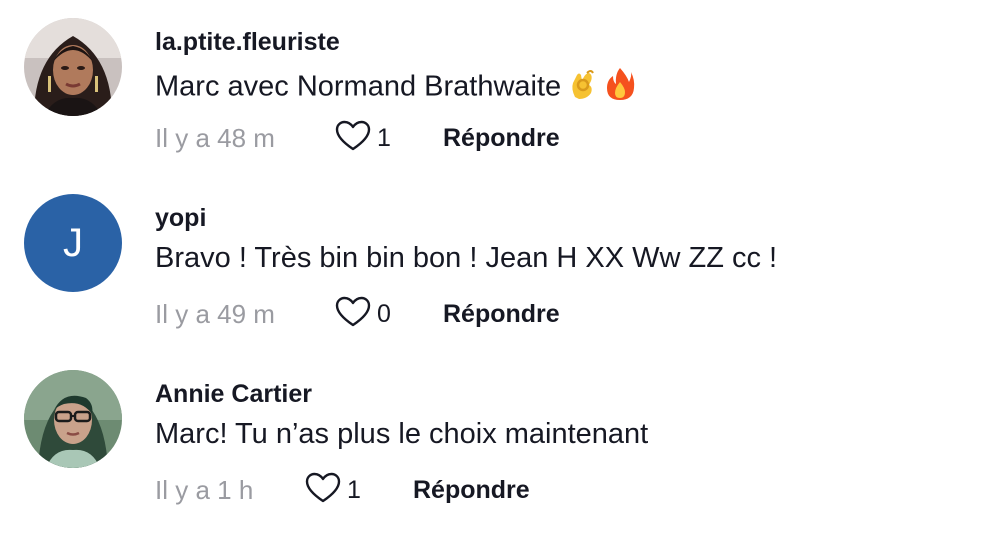  Describe the element at coordinates (215, 137) in the screenshot. I see `comment-timestamp: Il y a 48 m` at that location.